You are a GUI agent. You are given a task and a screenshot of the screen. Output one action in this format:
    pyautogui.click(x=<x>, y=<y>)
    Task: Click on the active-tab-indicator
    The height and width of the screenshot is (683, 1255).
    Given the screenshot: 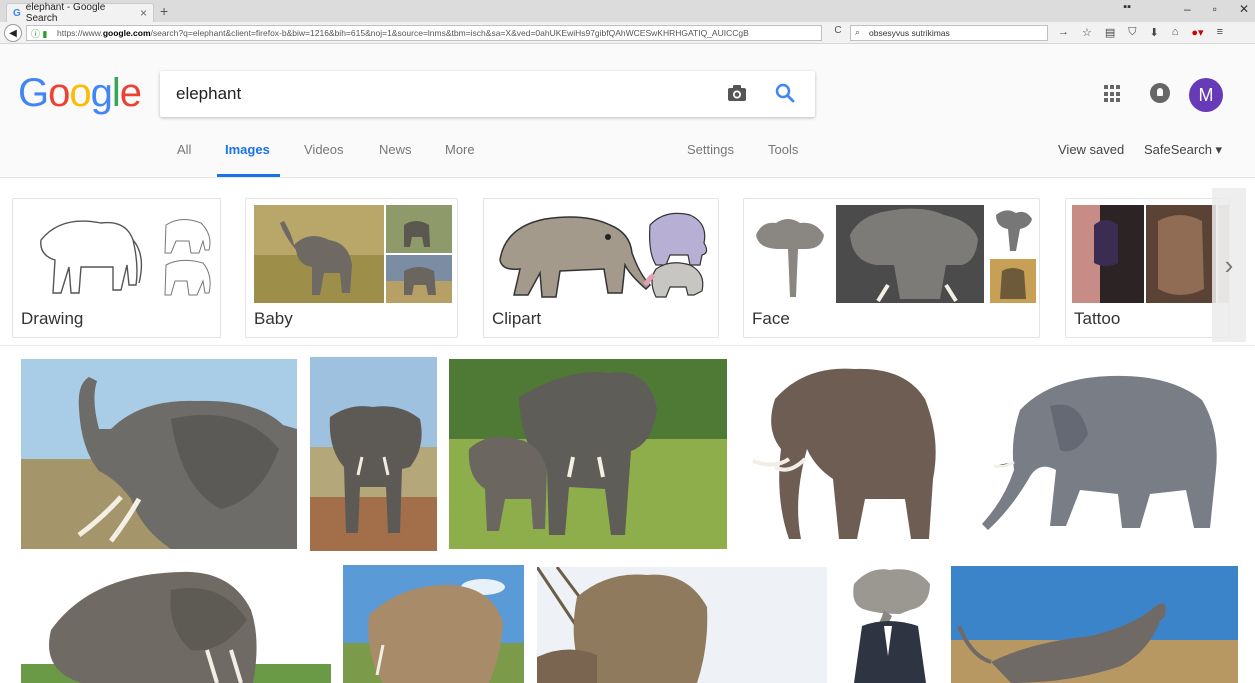 What is the action you would take?
    pyautogui.click(x=248, y=175)
    